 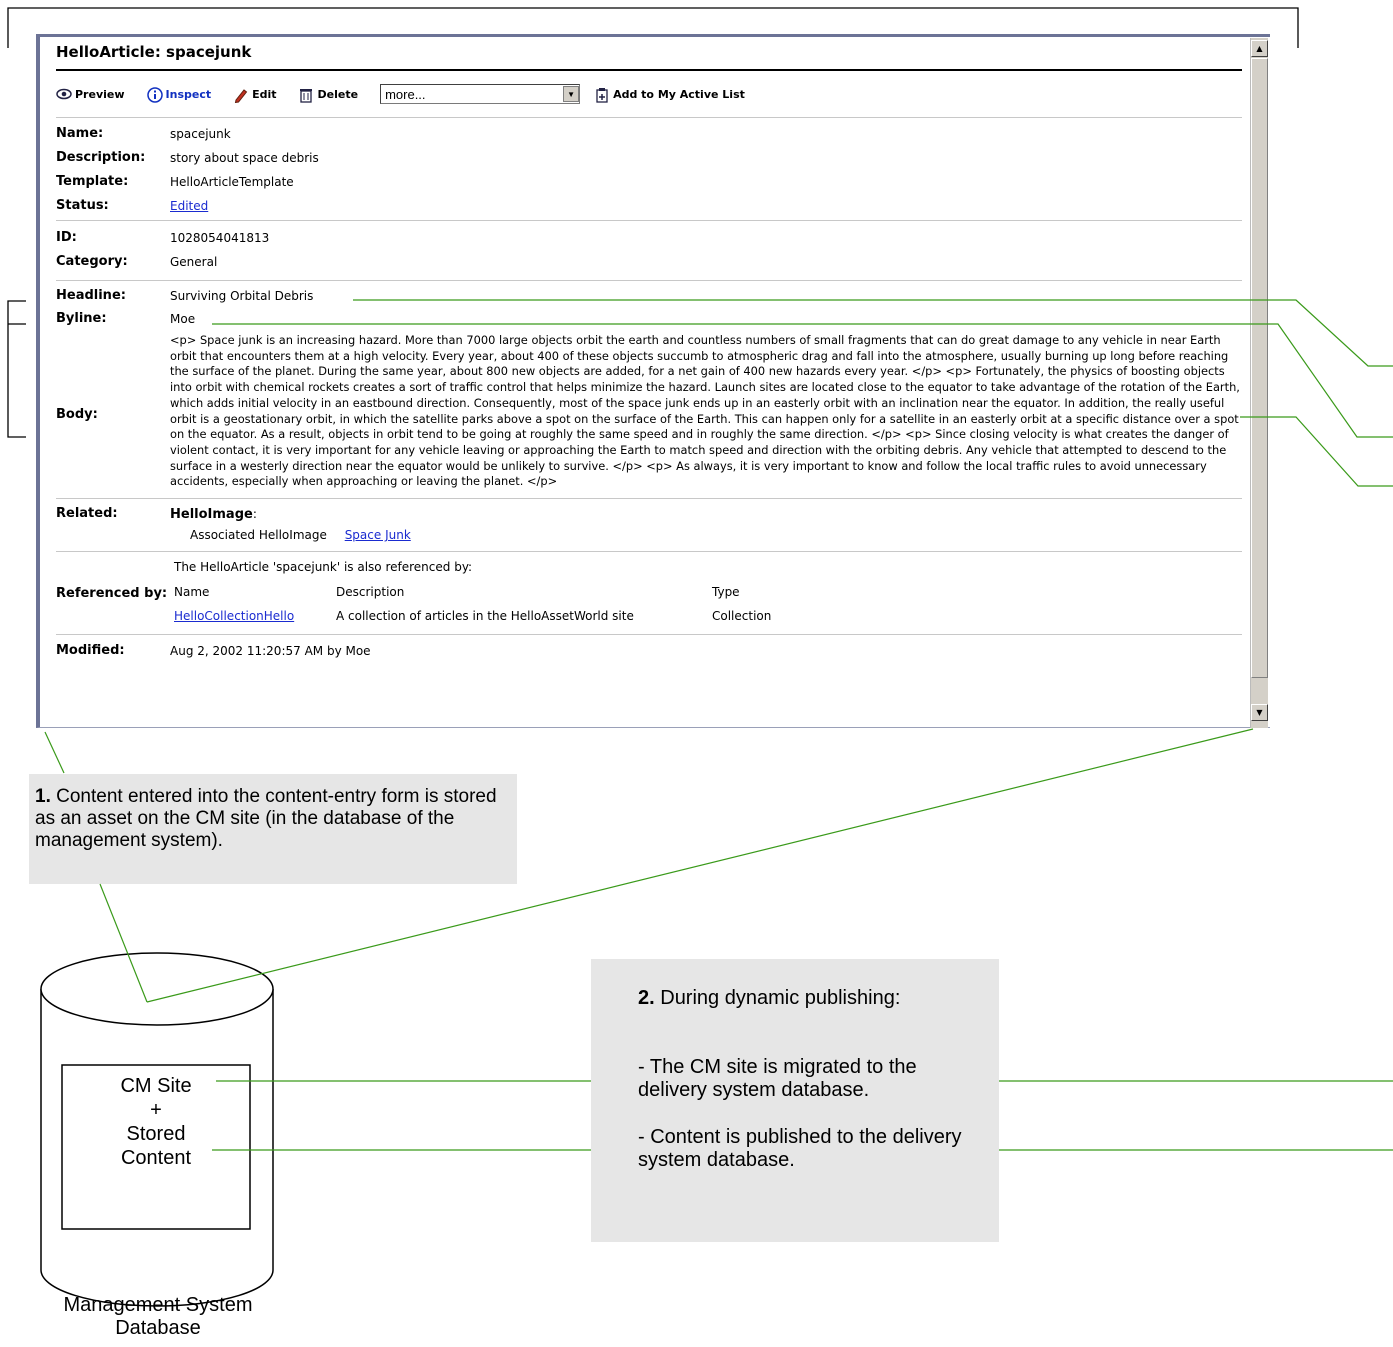 What do you see at coordinates (156, 1086) in the screenshot?
I see `box-line-cm-site: CM Site` at bounding box center [156, 1086].